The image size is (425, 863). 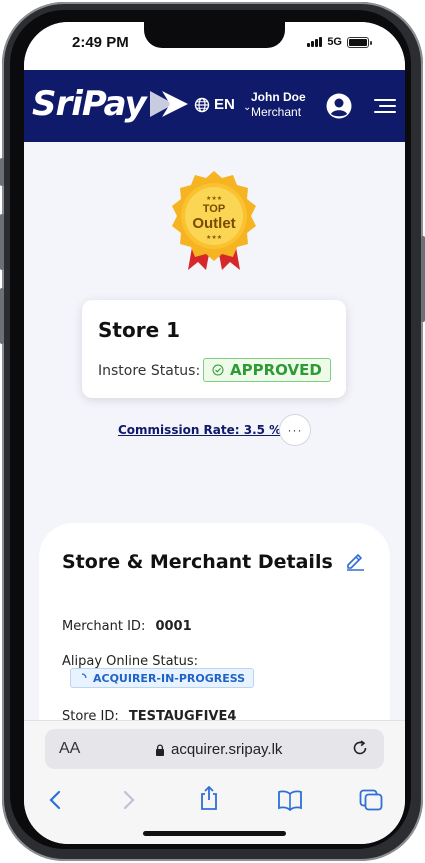 I want to click on status-time: 2:49 PM, so click(x=100, y=42).